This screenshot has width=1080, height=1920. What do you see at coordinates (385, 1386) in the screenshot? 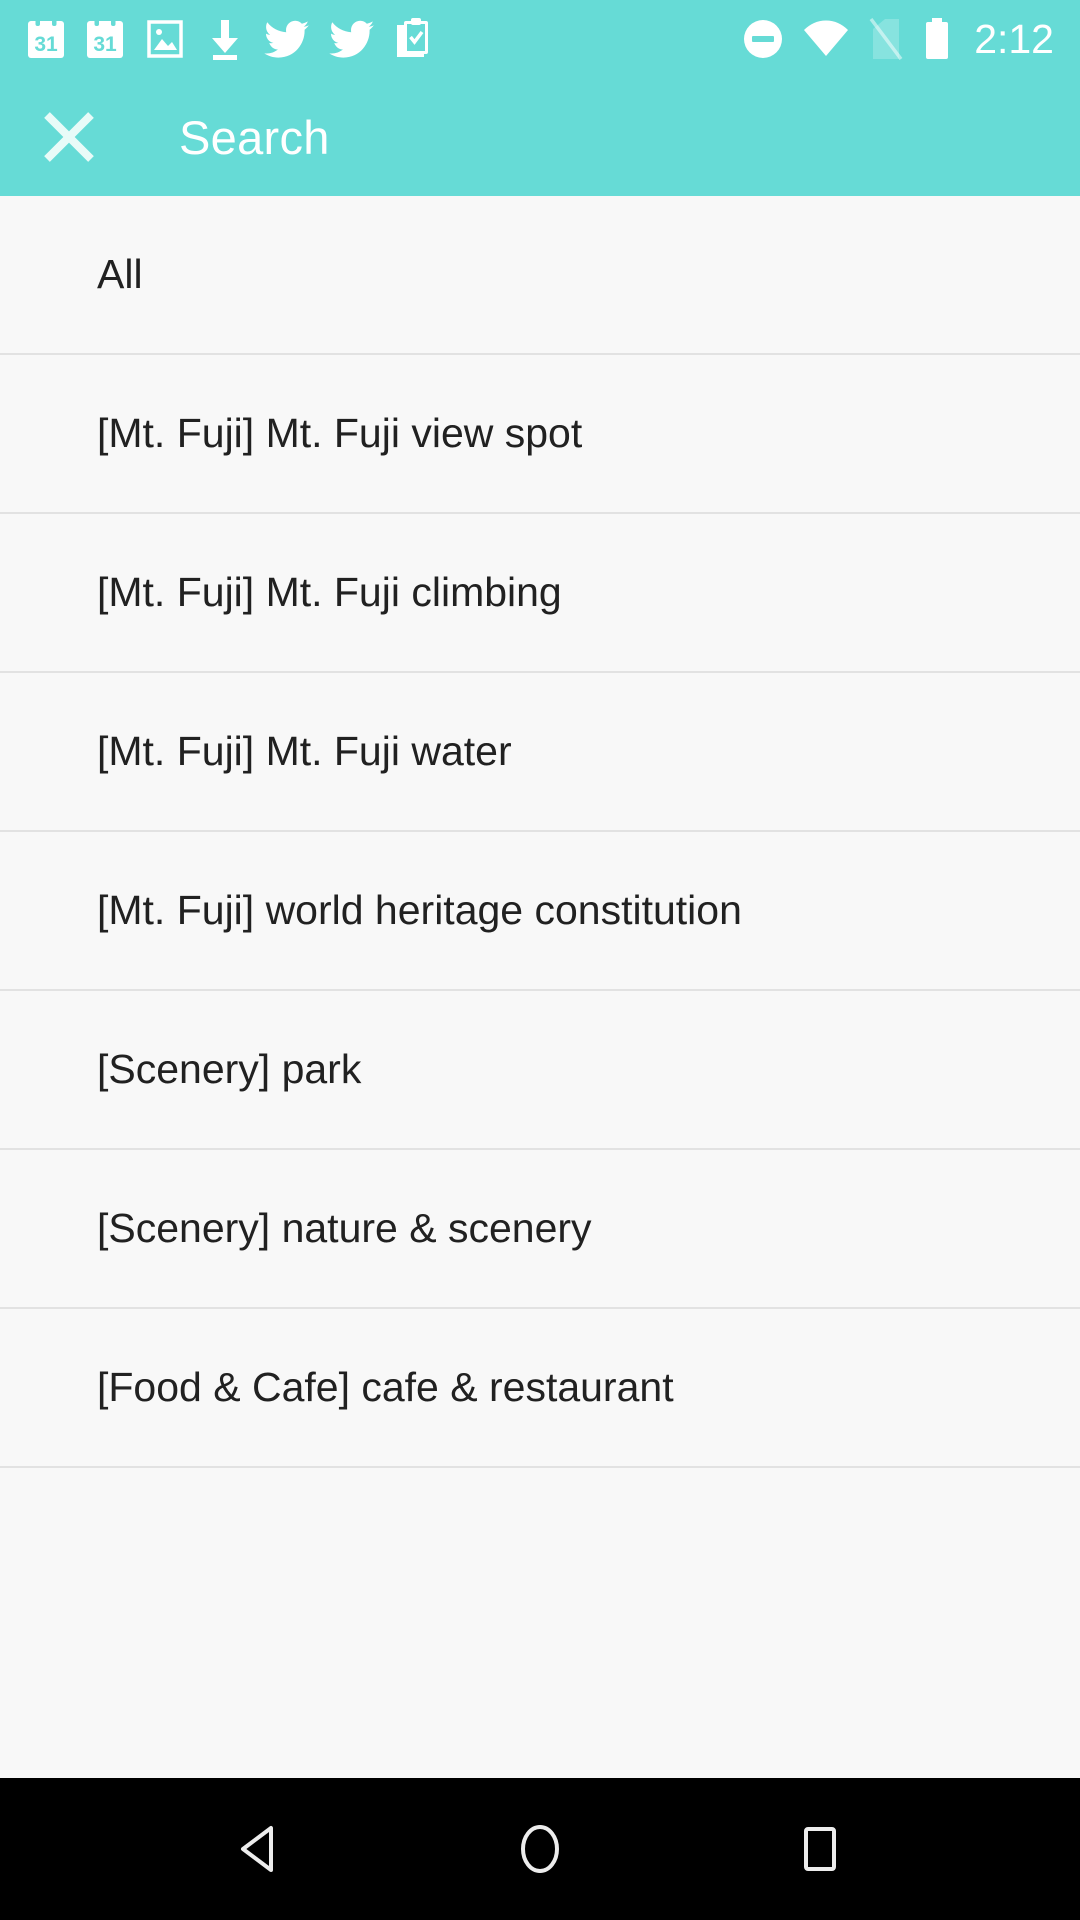
I see `list-item-label: [Food & Cafe] cafe & restaurant` at bounding box center [385, 1386].